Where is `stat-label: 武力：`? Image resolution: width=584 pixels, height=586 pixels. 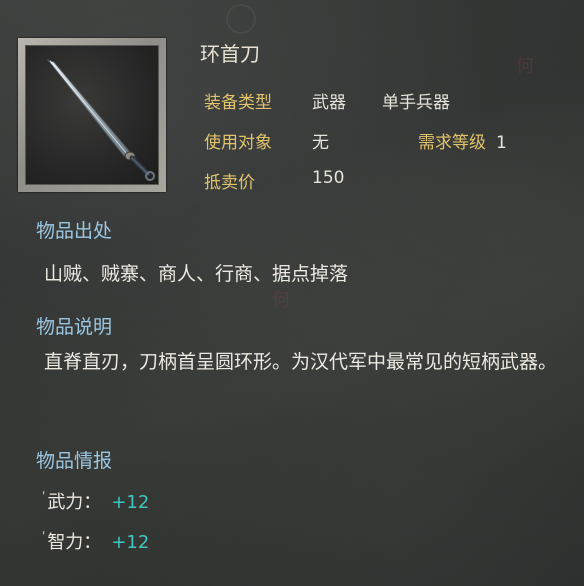 stat-label: 武力： is located at coordinates (74, 502).